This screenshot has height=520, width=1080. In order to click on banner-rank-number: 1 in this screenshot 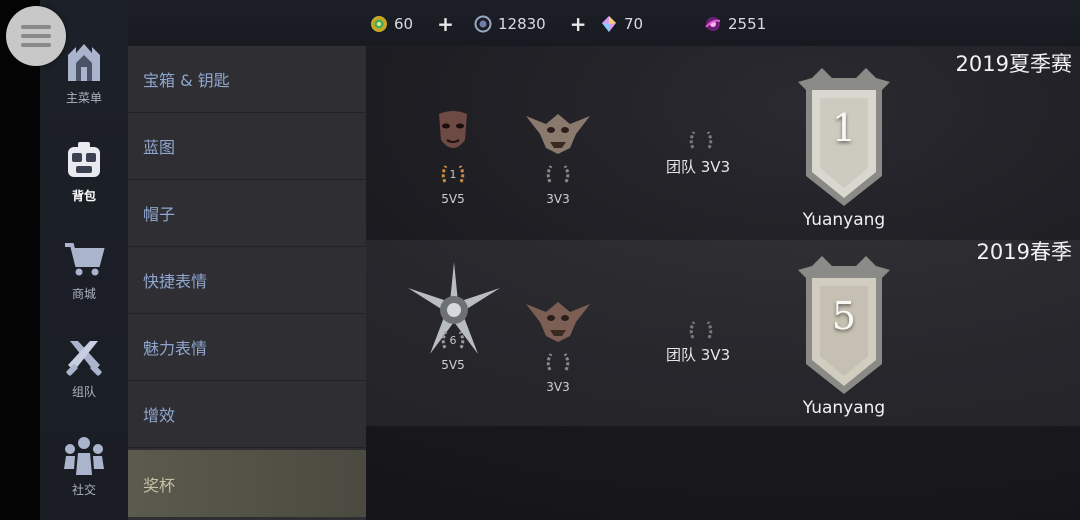, I will do `click(844, 128)`.